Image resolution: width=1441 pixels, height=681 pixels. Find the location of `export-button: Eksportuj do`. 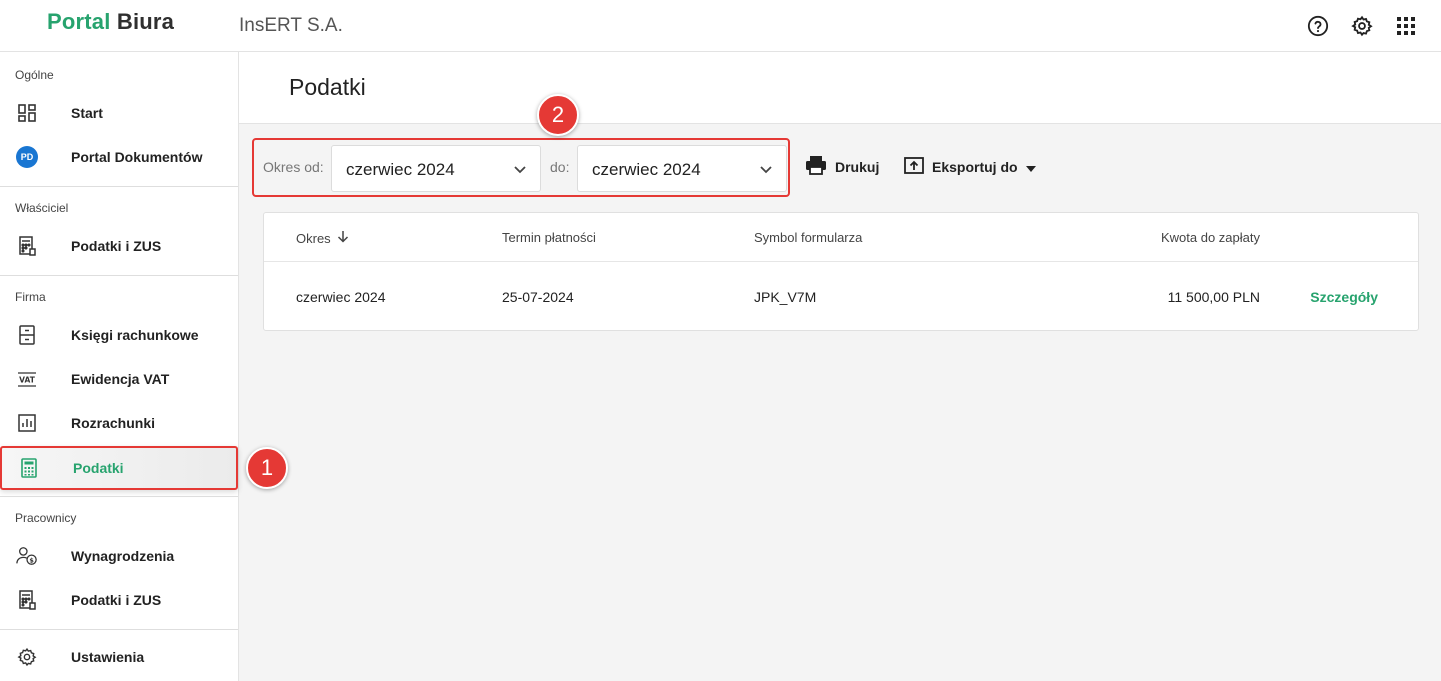

export-button: Eksportuj do is located at coordinates (970, 166).